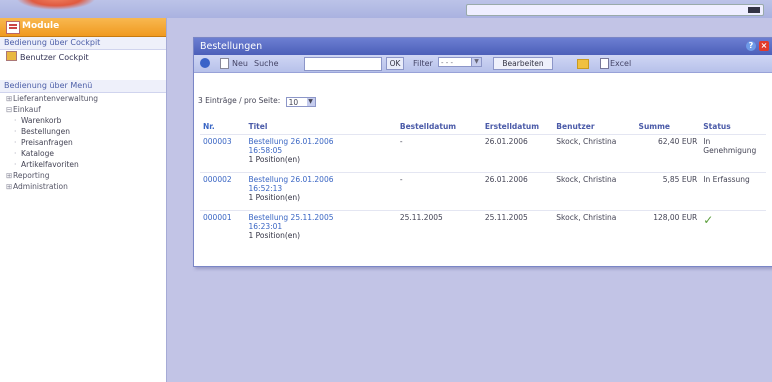  What do you see at coordinates (83, 86) in the screenshot?
I see `menu-section-header: Bedienung über Menü` at bounding box center [83, 86].